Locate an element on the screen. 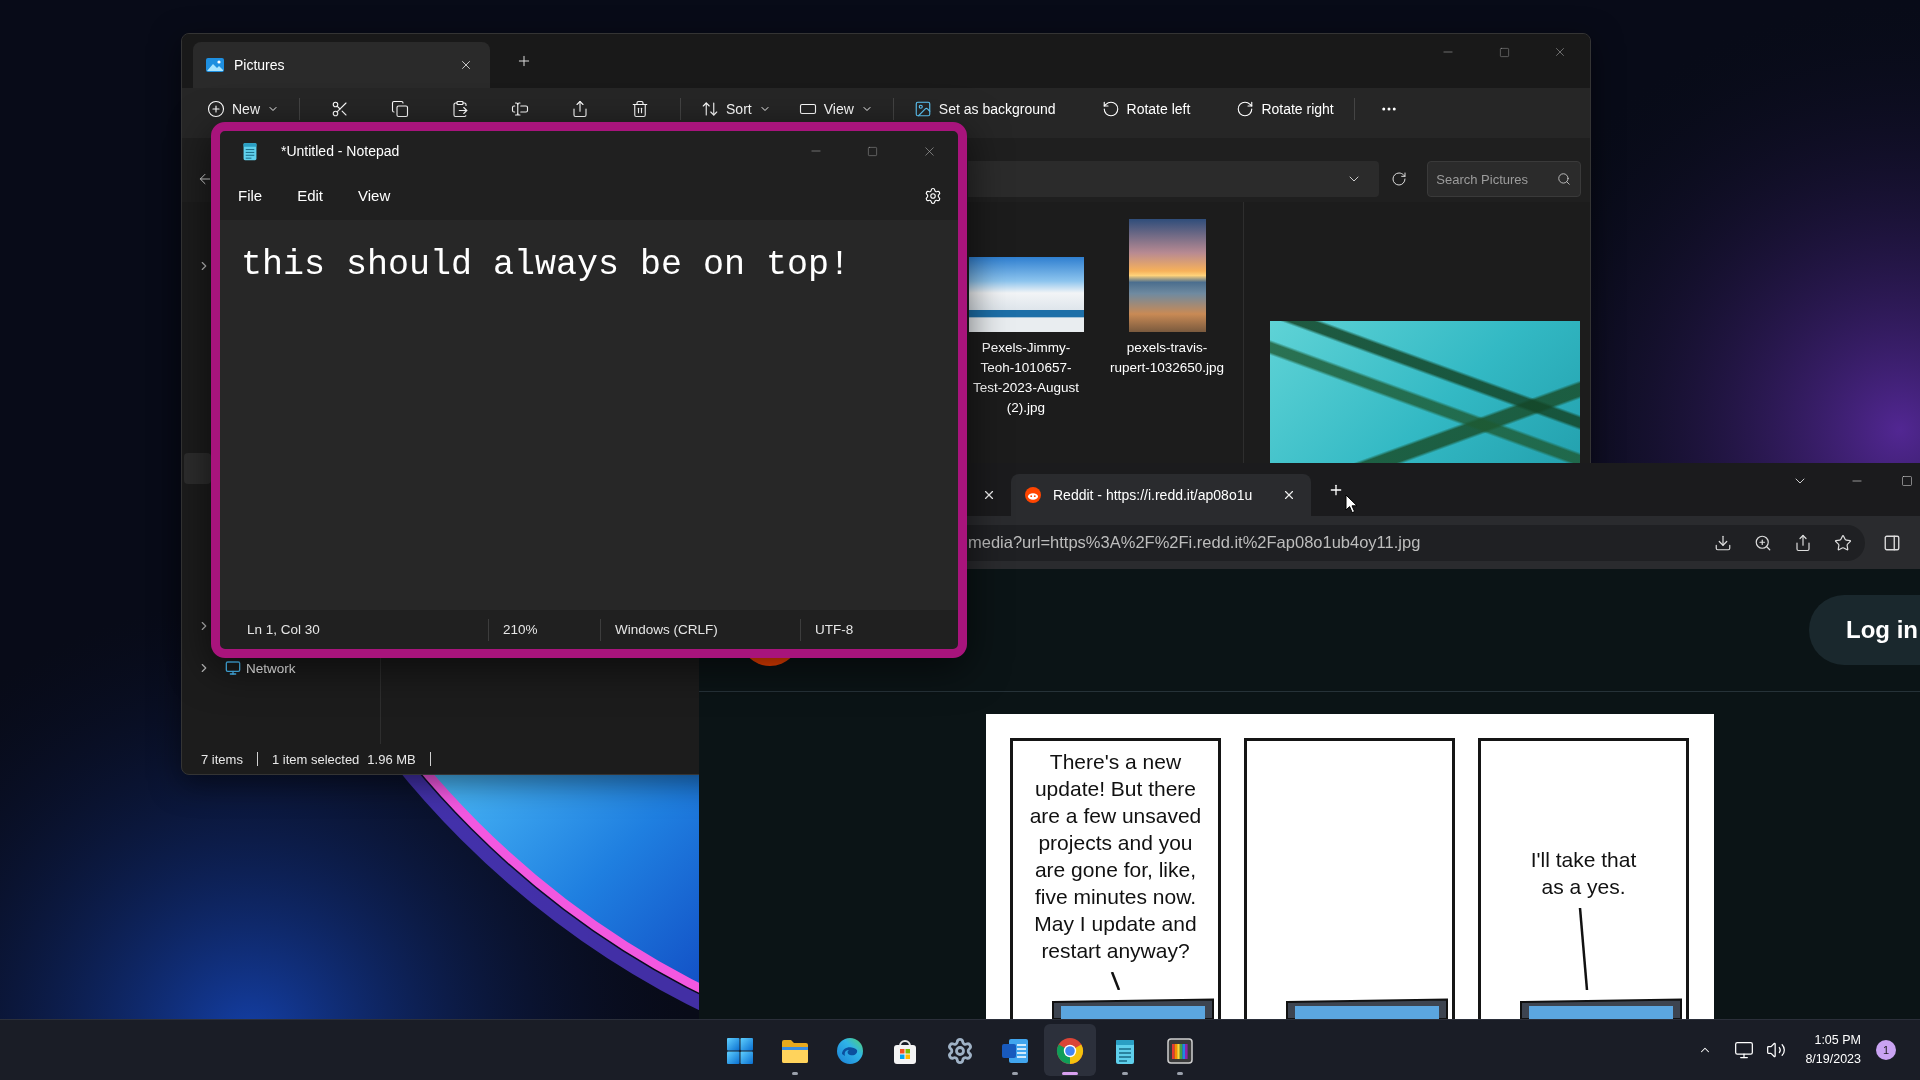 The width and height of the screenshot is (1920, 1080). text-editor-field: this should always be on top! is located at coordinates (589, 415).